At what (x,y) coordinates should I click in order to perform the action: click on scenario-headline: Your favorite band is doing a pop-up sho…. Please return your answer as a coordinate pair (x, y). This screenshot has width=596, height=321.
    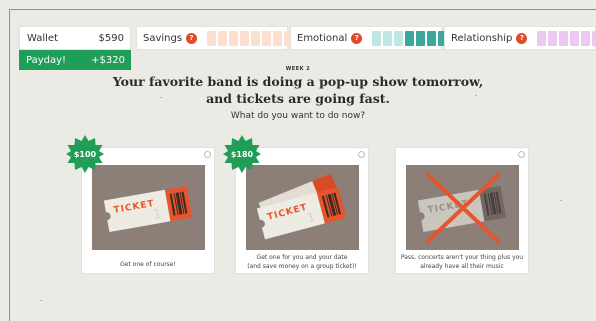
    Looking at the image, I should click on (298, 90).